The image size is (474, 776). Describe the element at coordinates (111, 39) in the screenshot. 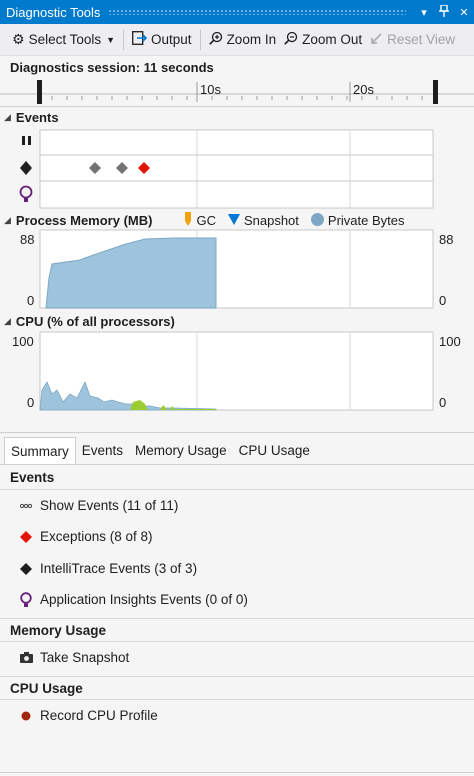

I see `chevron-down-icon: ▼` at that location.